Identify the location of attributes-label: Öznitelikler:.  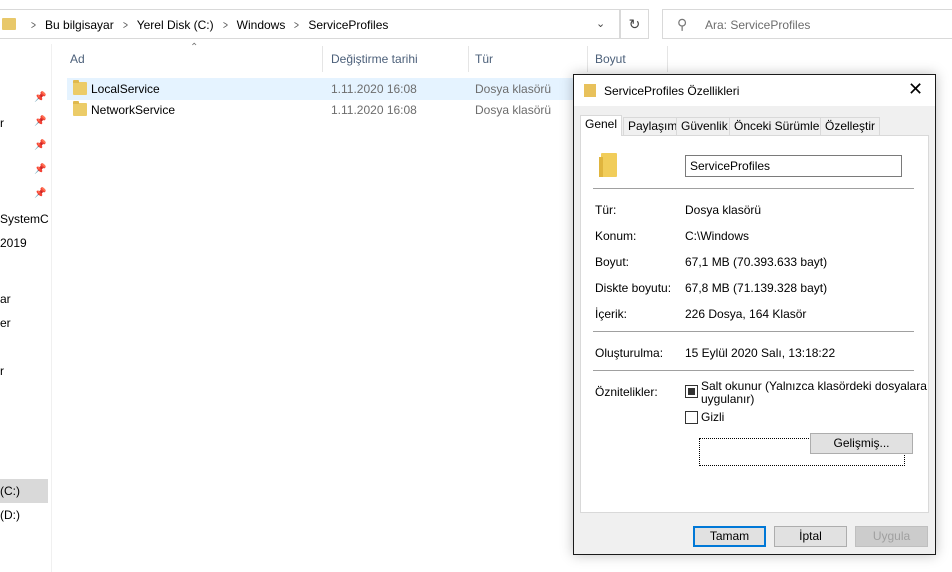
(626, 392).